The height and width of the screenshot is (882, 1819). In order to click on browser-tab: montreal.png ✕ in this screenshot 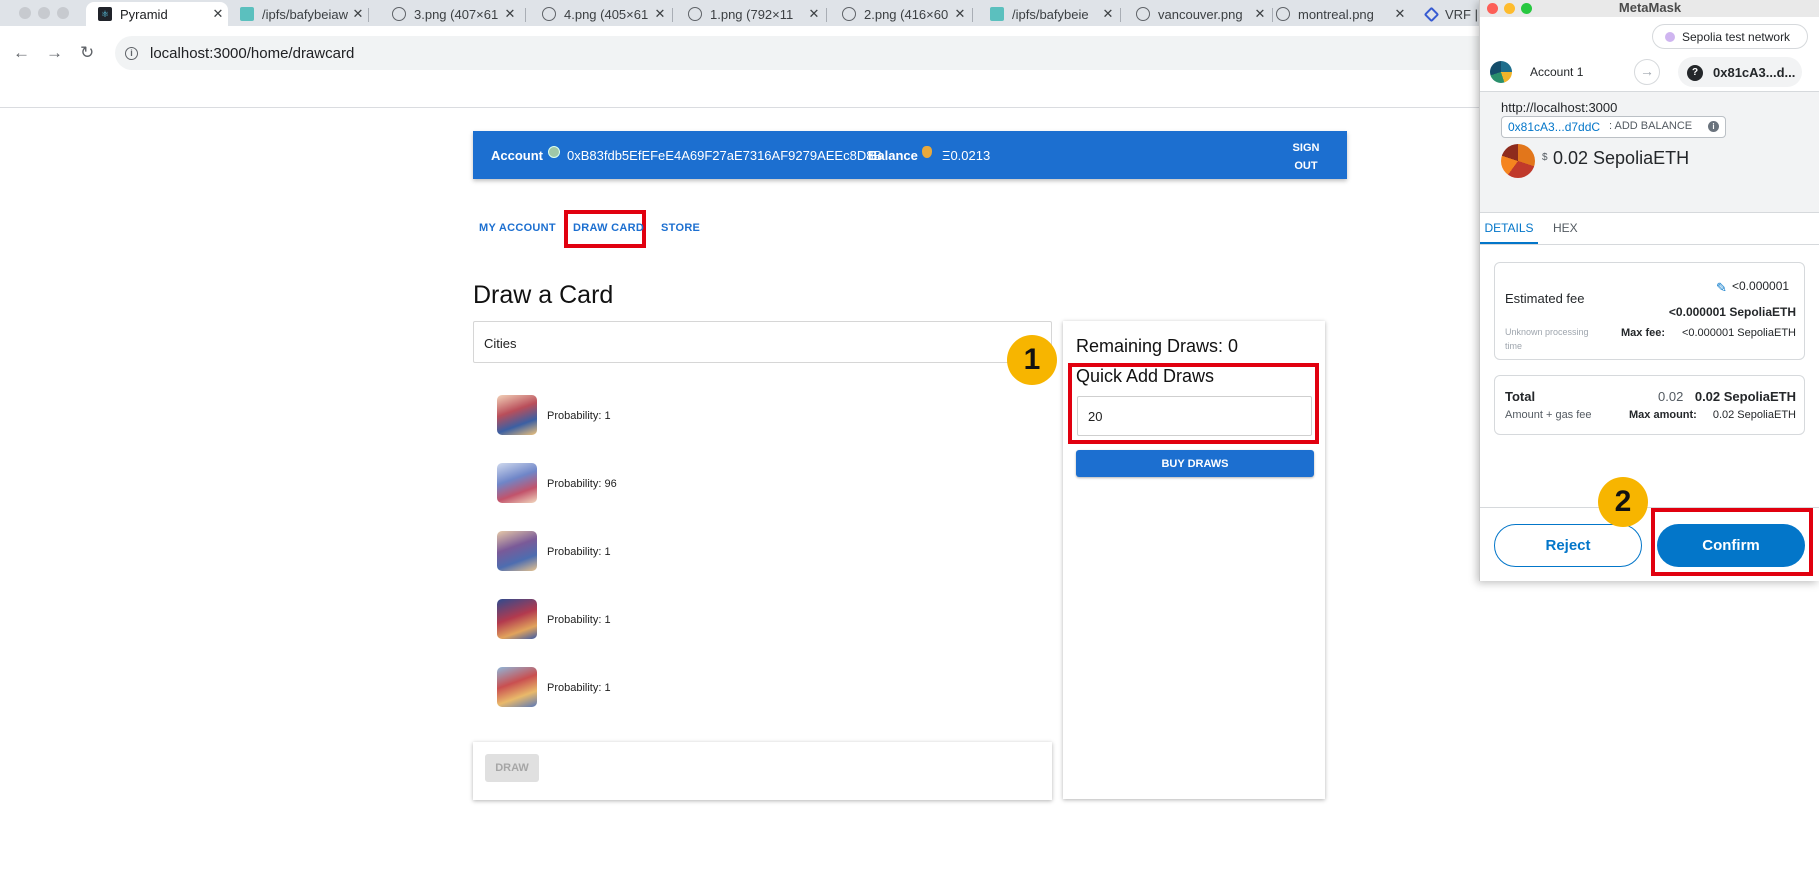, I will do `click(1337, 14)`.